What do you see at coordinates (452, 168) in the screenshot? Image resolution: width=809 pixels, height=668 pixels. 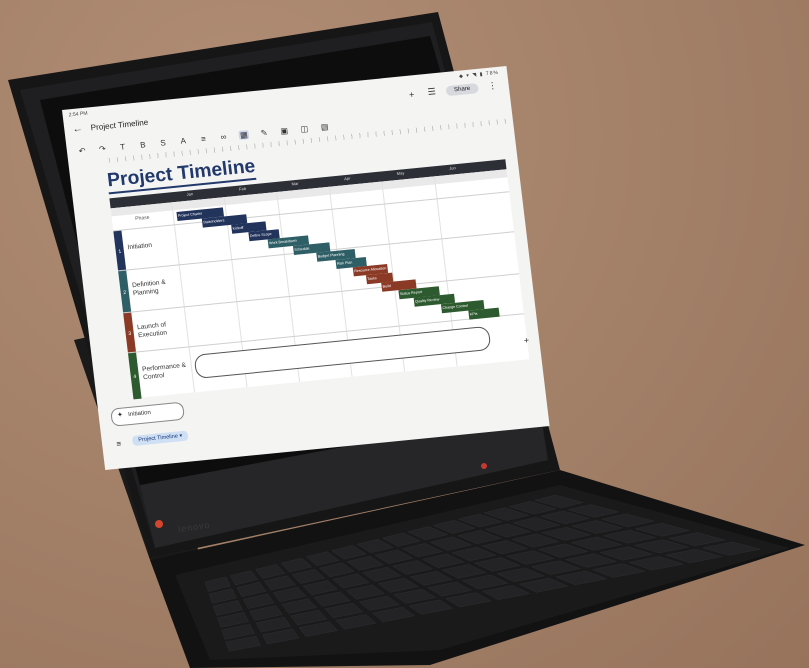 I see `gantt-month: Jun` at bounding box center [452, 168].